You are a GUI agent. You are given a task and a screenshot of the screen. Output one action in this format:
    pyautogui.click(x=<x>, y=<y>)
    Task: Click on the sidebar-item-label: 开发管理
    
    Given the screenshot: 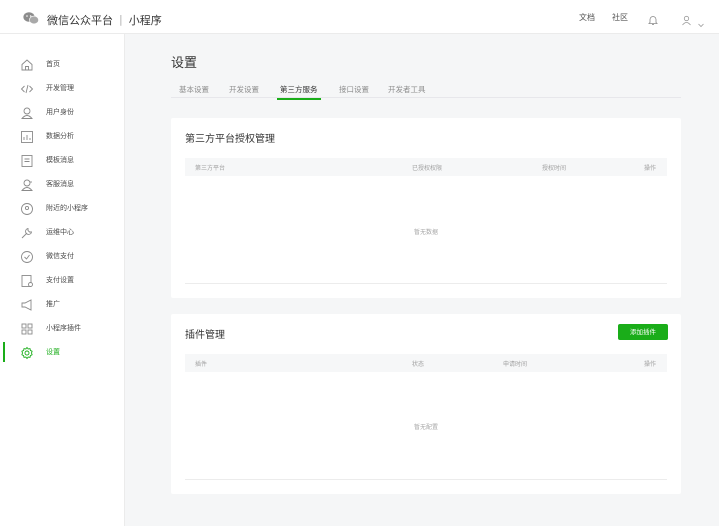 What is the action you would take?
    pyautogui.click(x=60, y=88)
    